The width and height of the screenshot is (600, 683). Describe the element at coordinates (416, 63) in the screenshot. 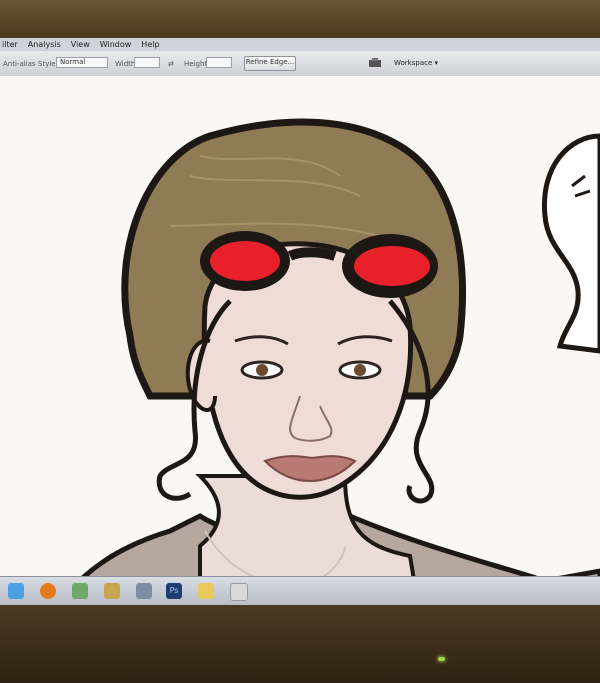

I see `workspace-menu: Workspace ▾` at that location.